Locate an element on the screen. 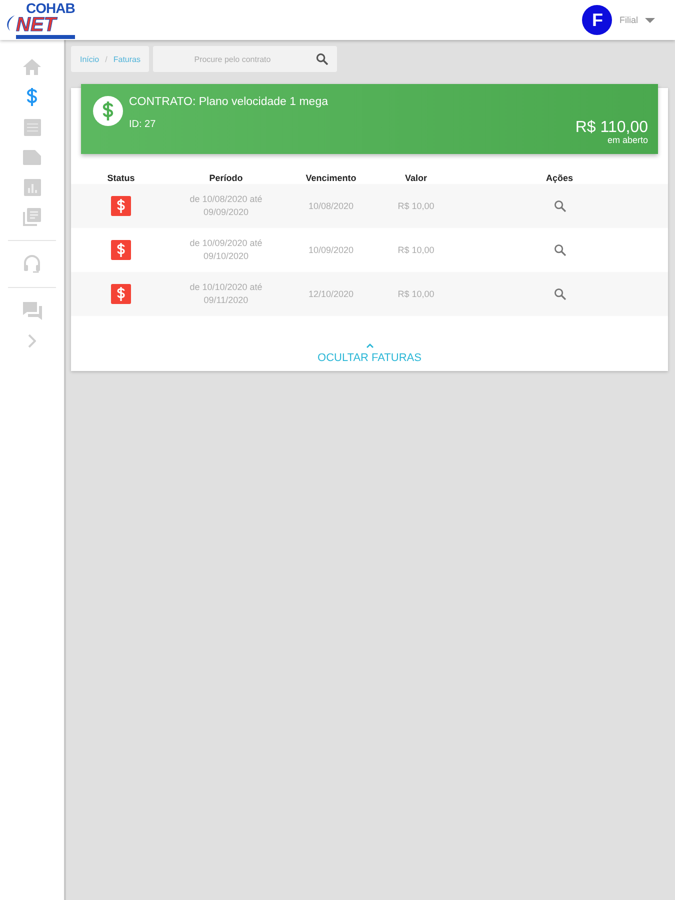 This screenshot has height=900, width=675. table-cell: 12/10/2020 is located at coordinates (331, 294).